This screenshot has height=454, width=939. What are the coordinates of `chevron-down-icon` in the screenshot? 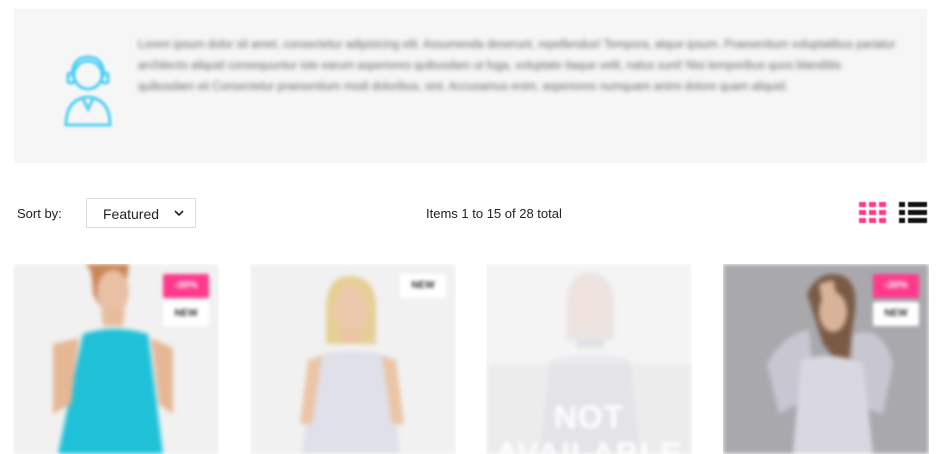 It's located at (179, 213).